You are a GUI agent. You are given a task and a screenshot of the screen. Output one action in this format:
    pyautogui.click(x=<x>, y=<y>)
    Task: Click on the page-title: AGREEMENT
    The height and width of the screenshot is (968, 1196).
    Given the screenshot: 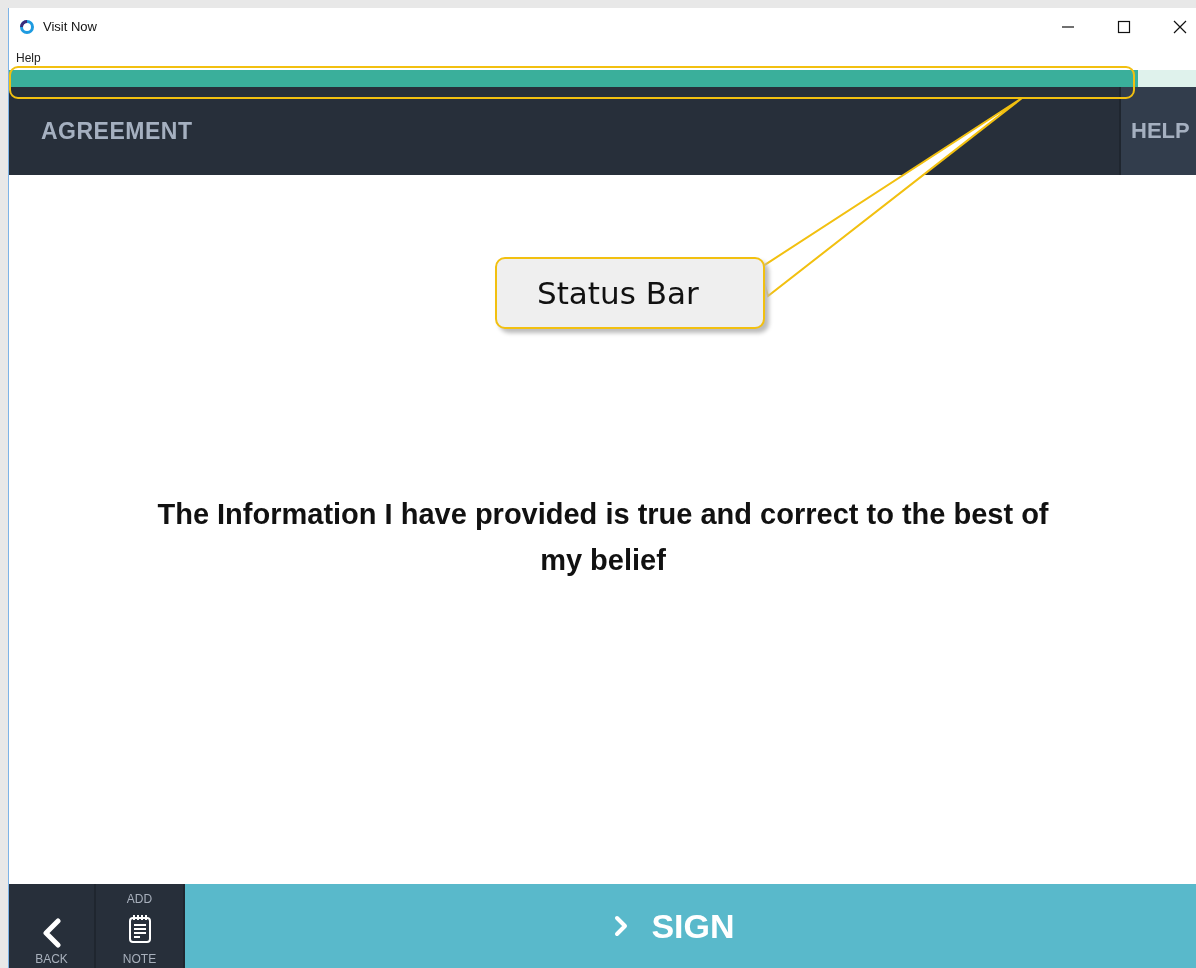 What is the action you would take?
    pyautogui.click(x=117, y=131)
    